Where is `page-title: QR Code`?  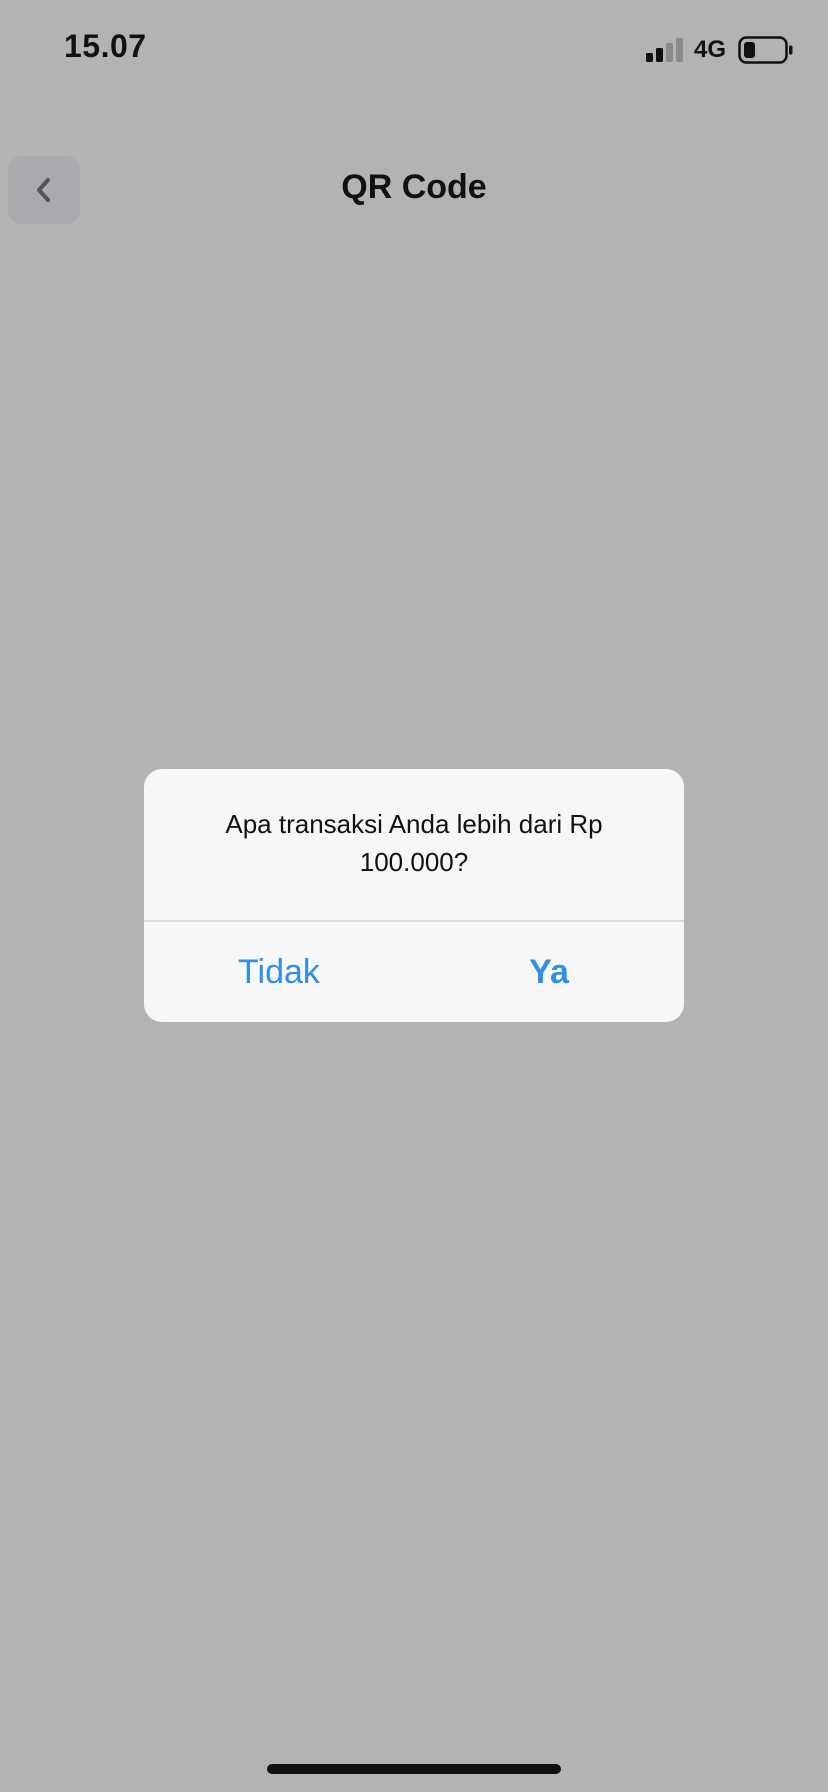
page-title: QR Code is located at coordinates (414, 187).